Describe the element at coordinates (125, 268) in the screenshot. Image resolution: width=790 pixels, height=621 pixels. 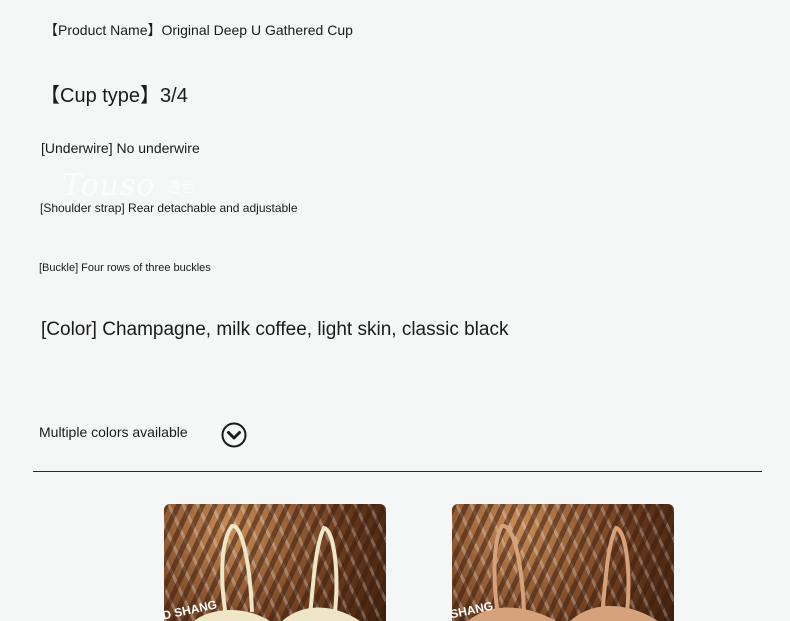
I see `buckle-spec: [Buckle] Four rows of three buckles` at that location.